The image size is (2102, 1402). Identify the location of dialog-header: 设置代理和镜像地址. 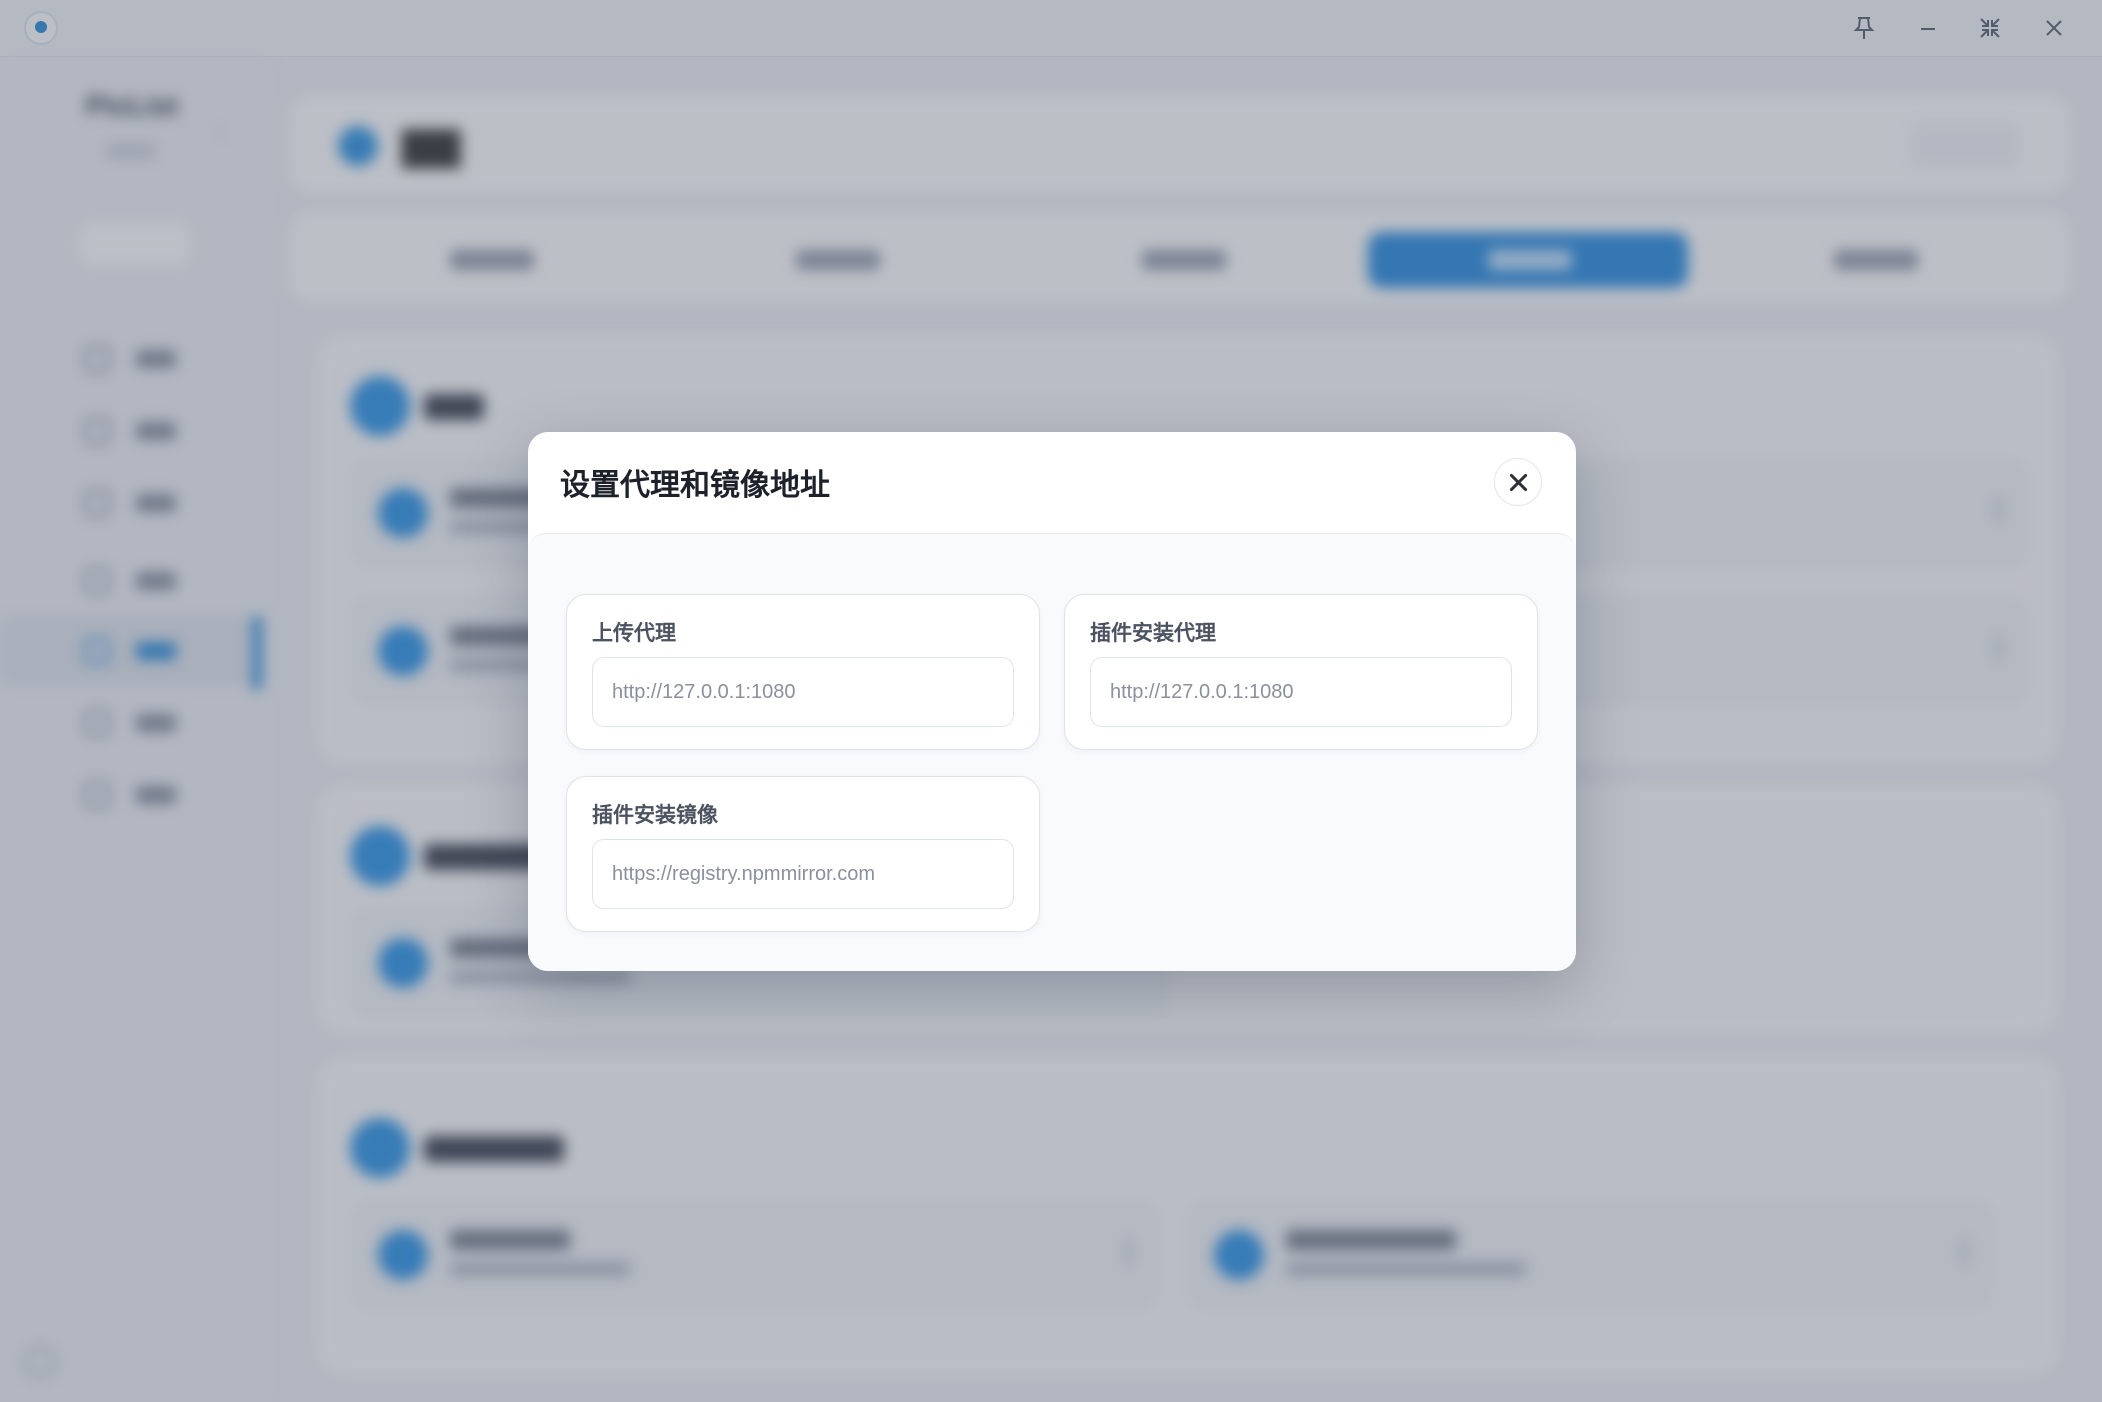
(1052, 482).